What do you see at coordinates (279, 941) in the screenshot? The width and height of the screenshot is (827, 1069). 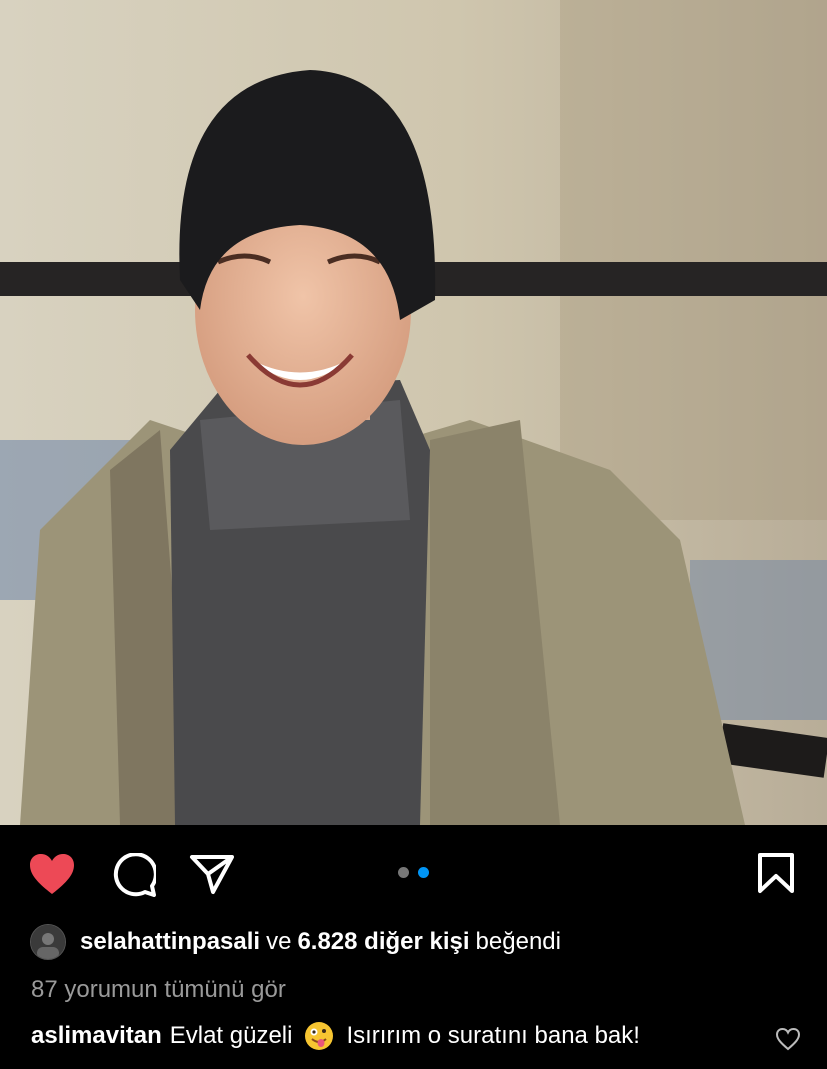 I see `likes-connector: ve` at bounding box center [279, 941].